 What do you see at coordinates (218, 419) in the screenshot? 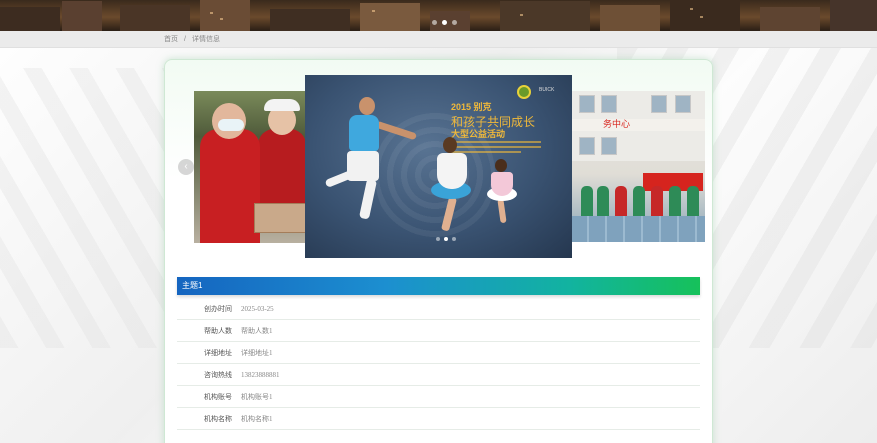
I see `detail-label: 机构名称` at bounding box center [218, 419].